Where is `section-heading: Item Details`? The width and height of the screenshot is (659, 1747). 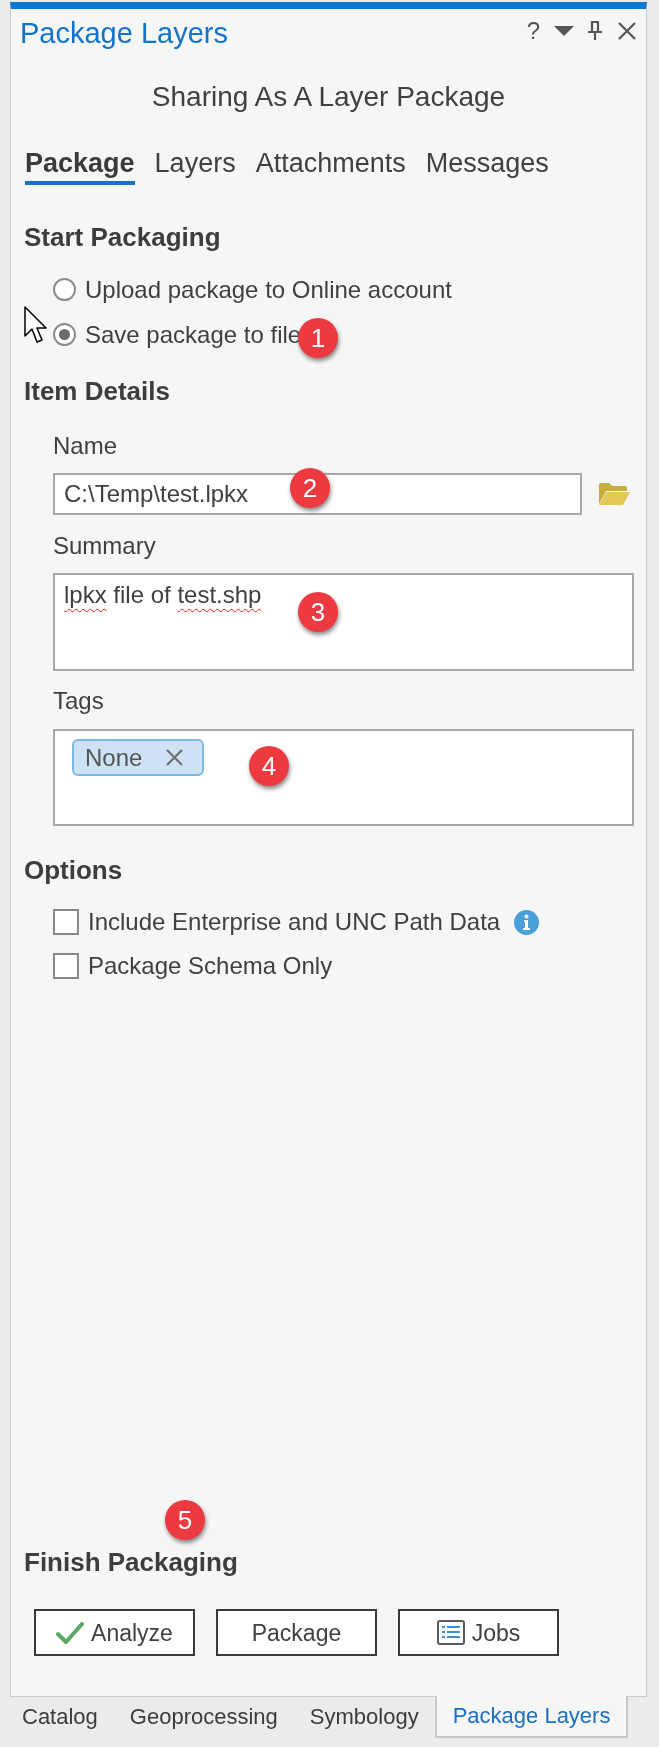 section-heading: Item Details is located at coordinates (97, 391).